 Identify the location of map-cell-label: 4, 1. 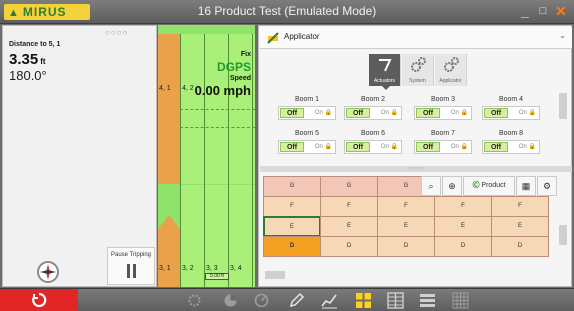
(165, 88).